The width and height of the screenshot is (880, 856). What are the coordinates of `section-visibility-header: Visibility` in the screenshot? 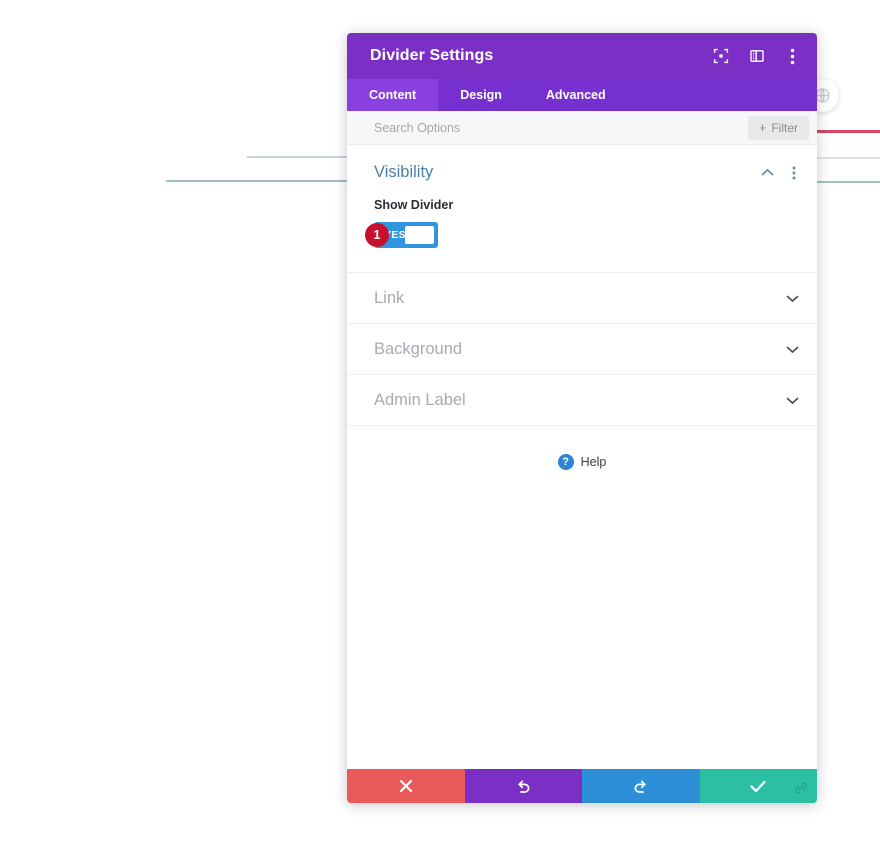 It's located at (582, 163).